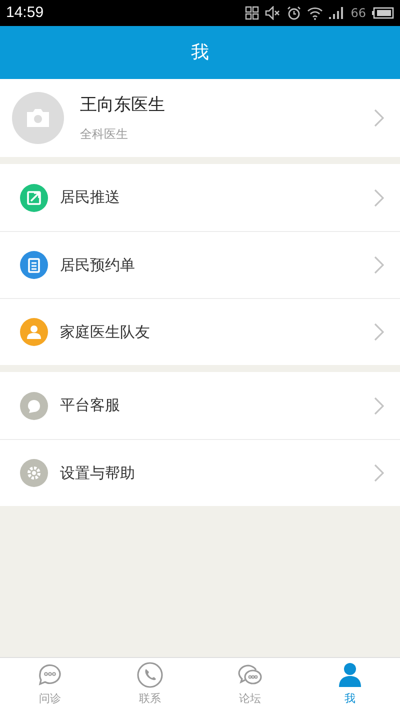 This screenshot has width=400, height=711. I want to click on person-icon, so click(350, 675).